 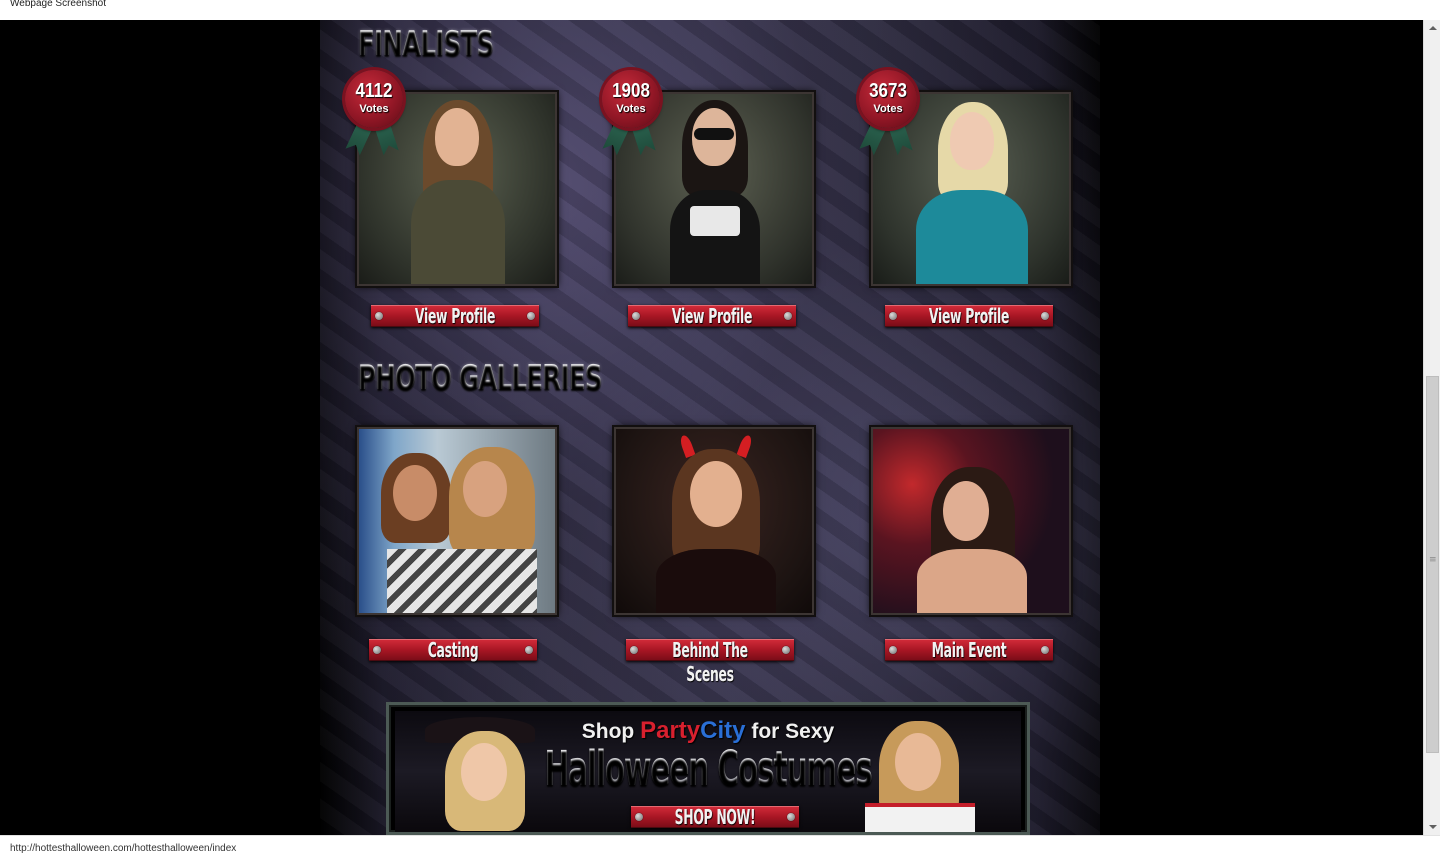 What do you see at coordinates (1432, 28) in the screenshot?
I see `scroll-up-arrow-icon` at bounding box center [1432, 28].